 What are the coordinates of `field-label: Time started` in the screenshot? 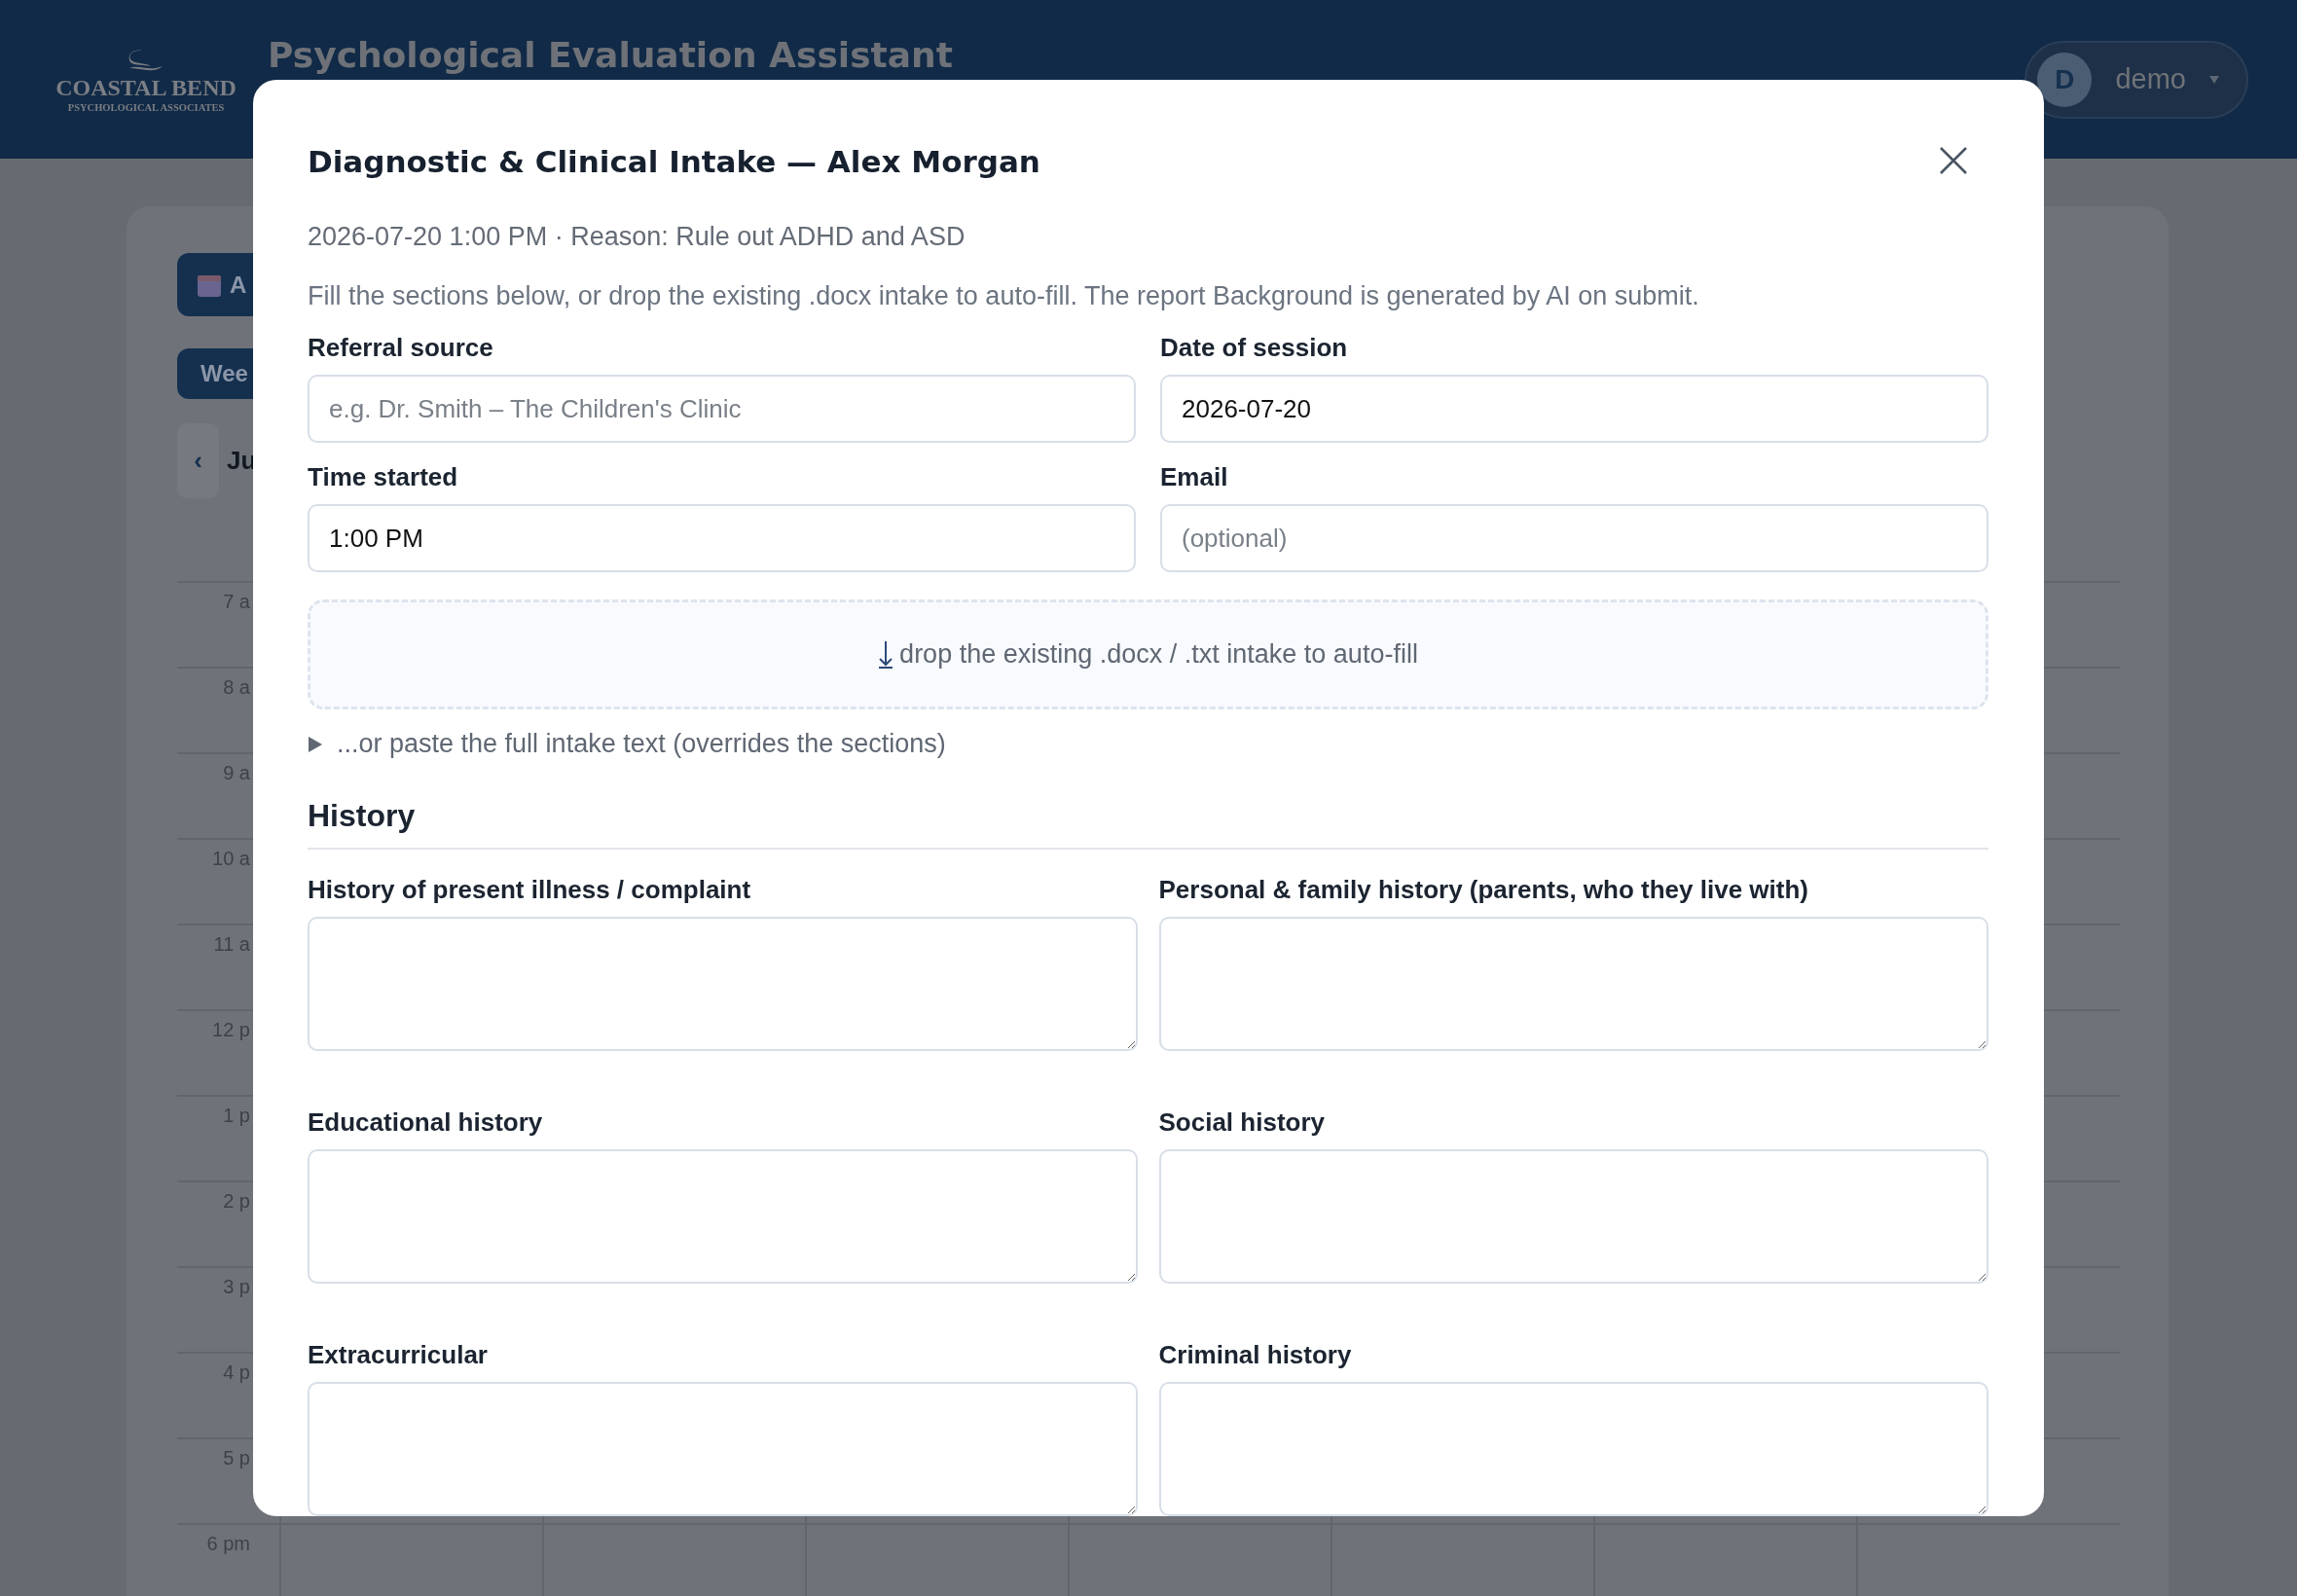 It's located at (383, 477).